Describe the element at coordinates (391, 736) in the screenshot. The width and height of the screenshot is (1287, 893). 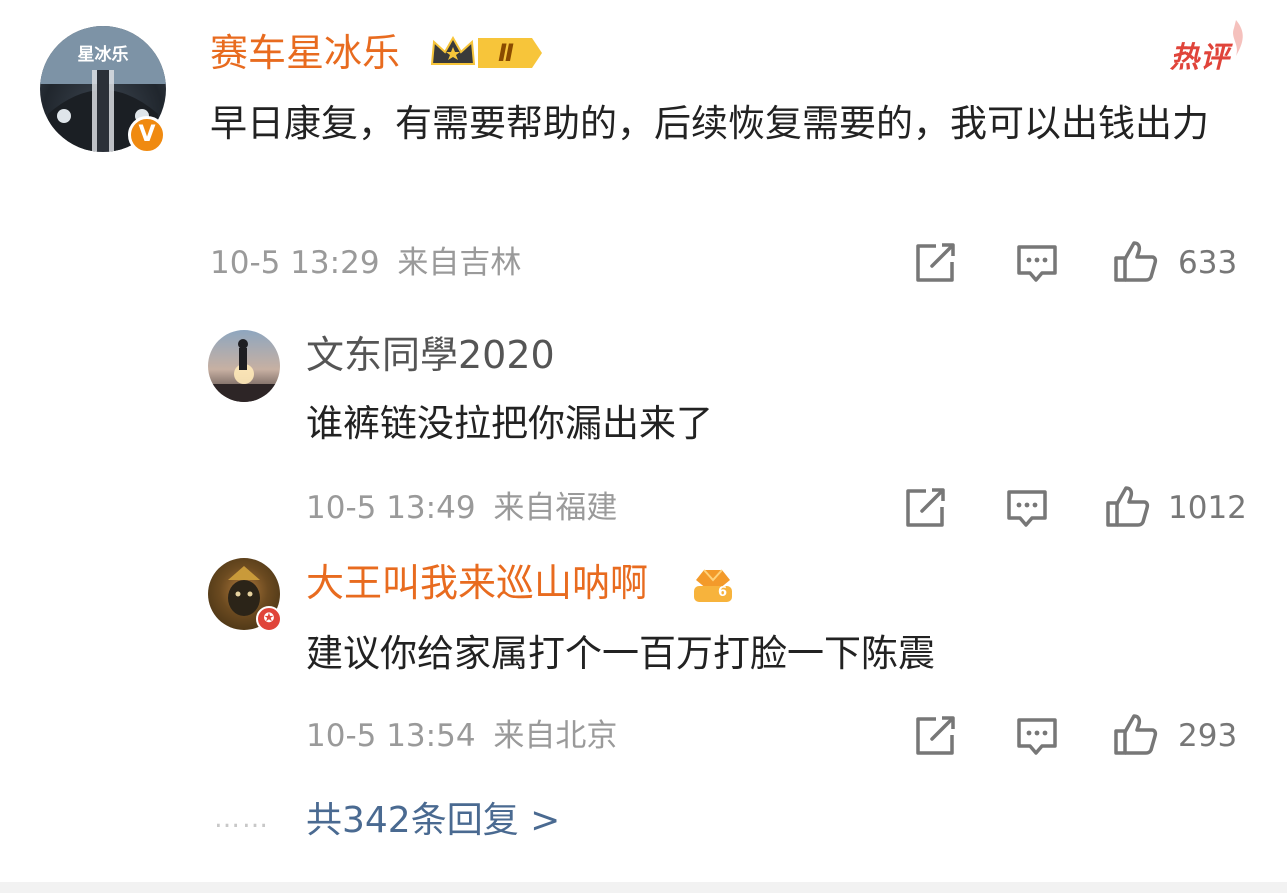
I see `reply-time: 10-5 13:54` at that location.